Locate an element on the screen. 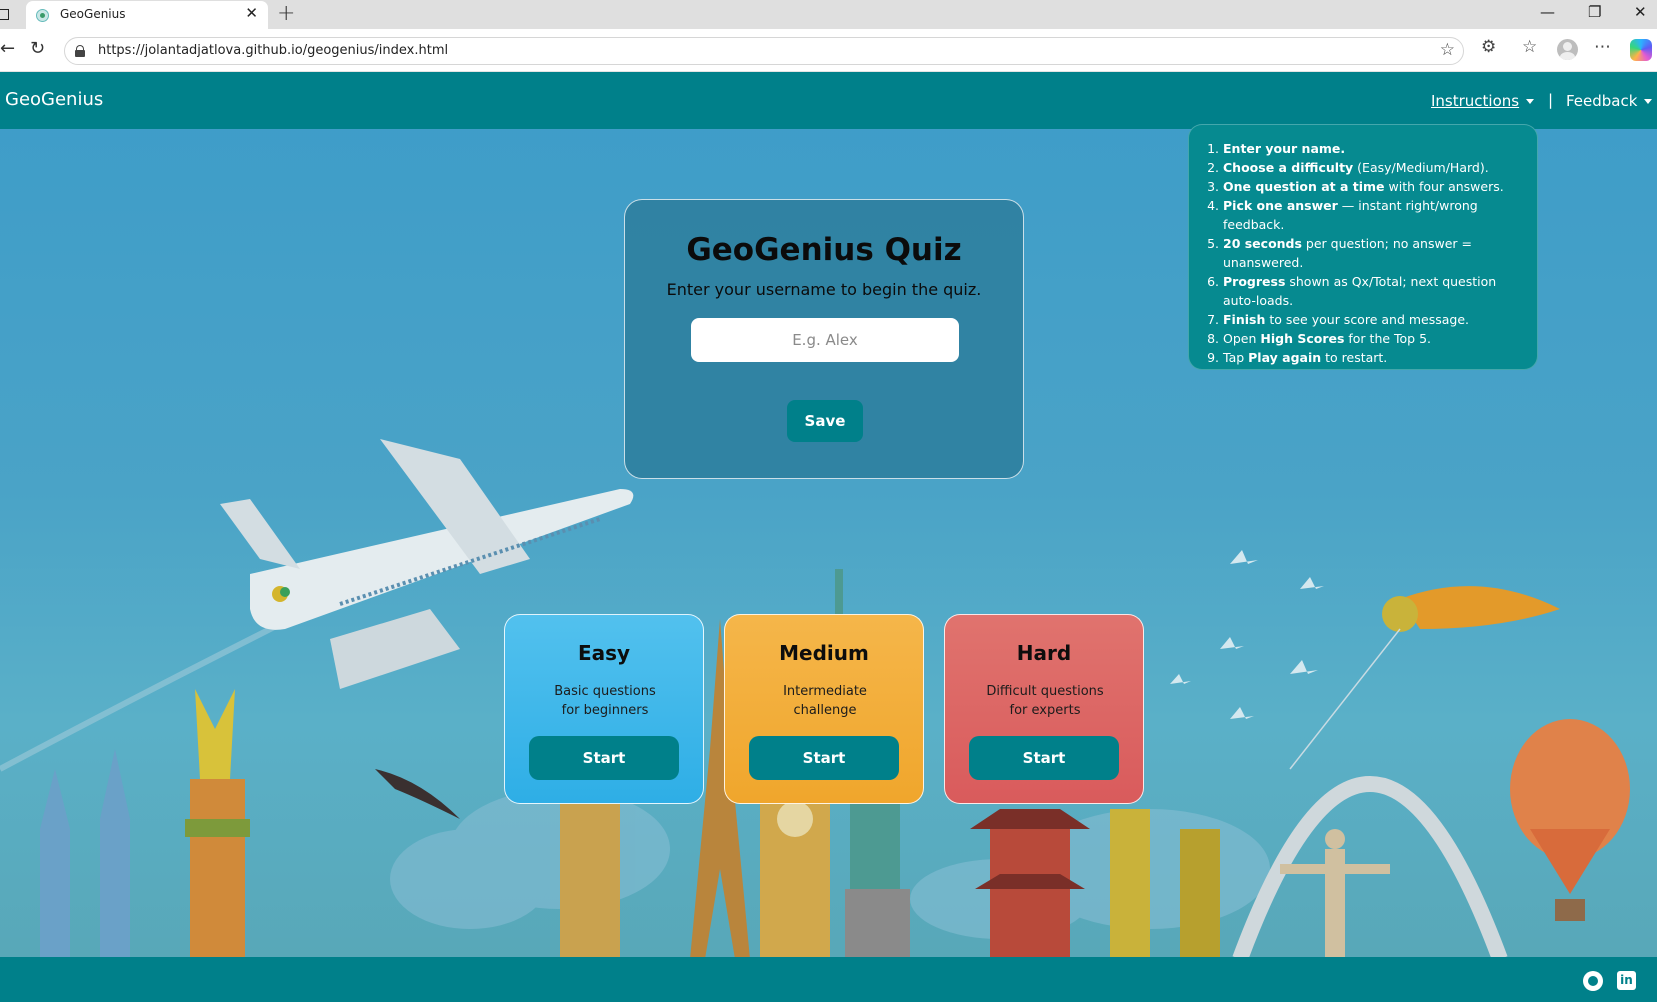 The width and height of the screenshot is (1657, 1002). reload-icon: ↻ is located at coordinates (37, 48).